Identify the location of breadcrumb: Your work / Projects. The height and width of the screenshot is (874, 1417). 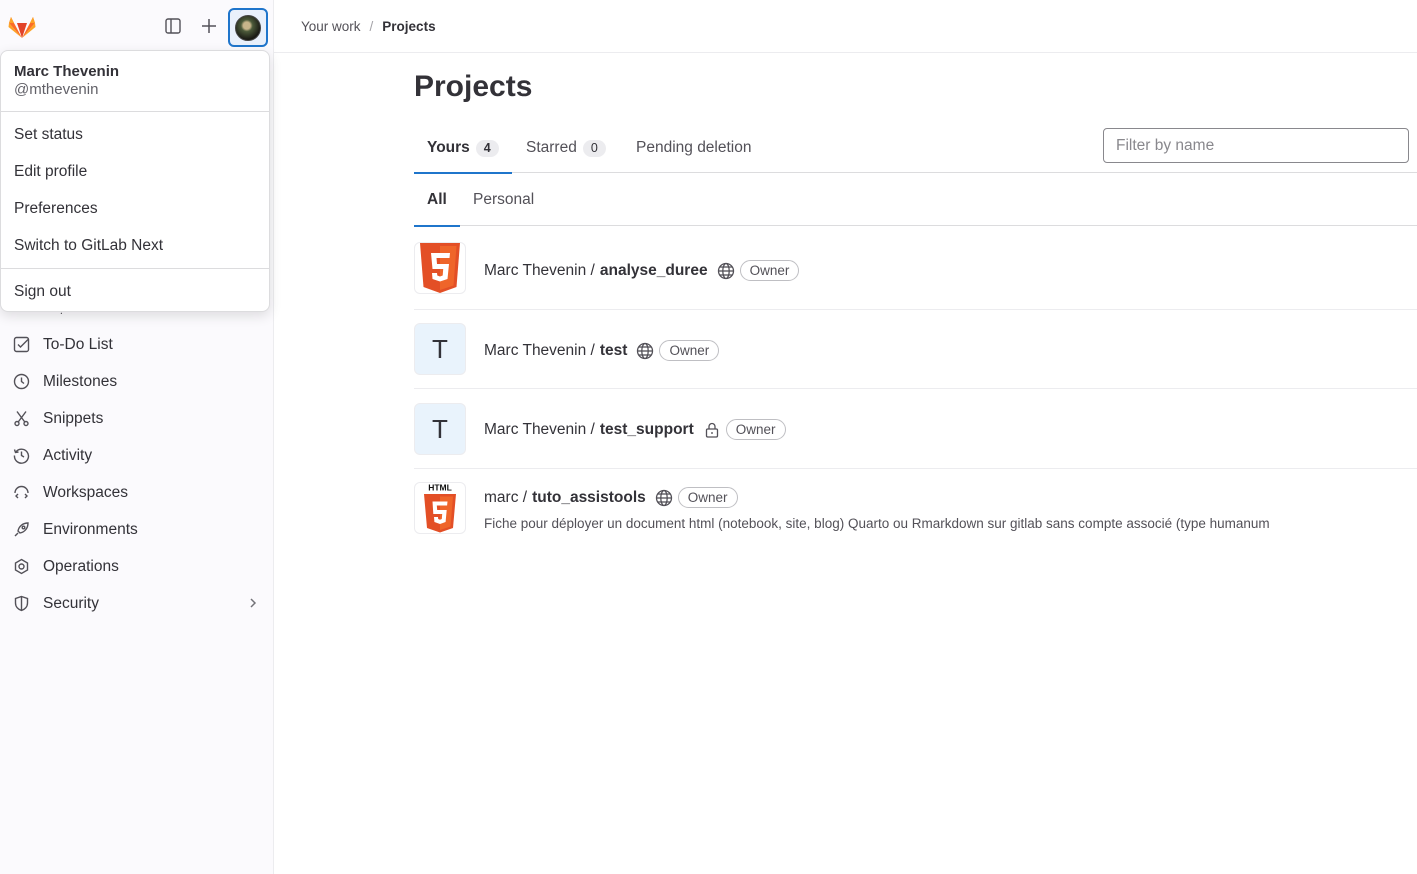
(368, 26).